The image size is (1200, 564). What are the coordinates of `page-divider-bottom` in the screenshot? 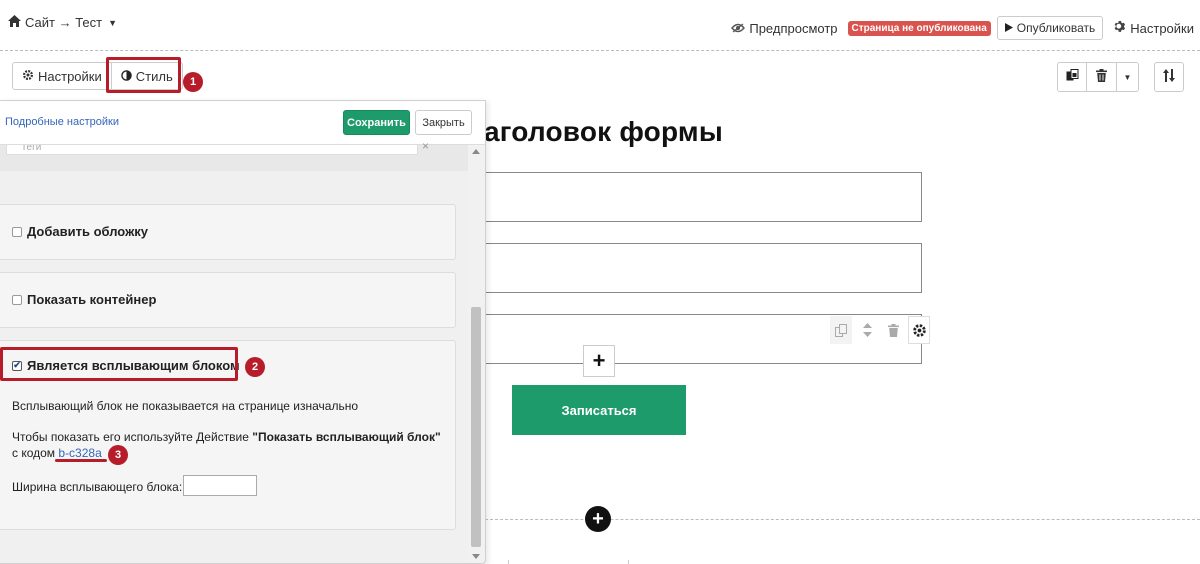 It's located at (835, 519).